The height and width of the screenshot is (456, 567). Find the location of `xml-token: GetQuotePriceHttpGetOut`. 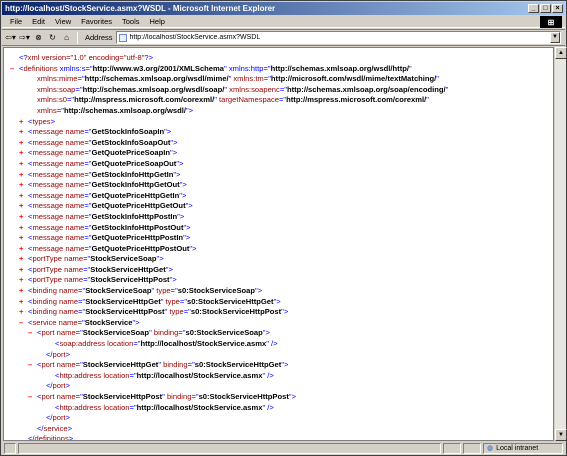

xml-token: GetQuotePriceHttpGetOut is located at coordinates (138, 206).